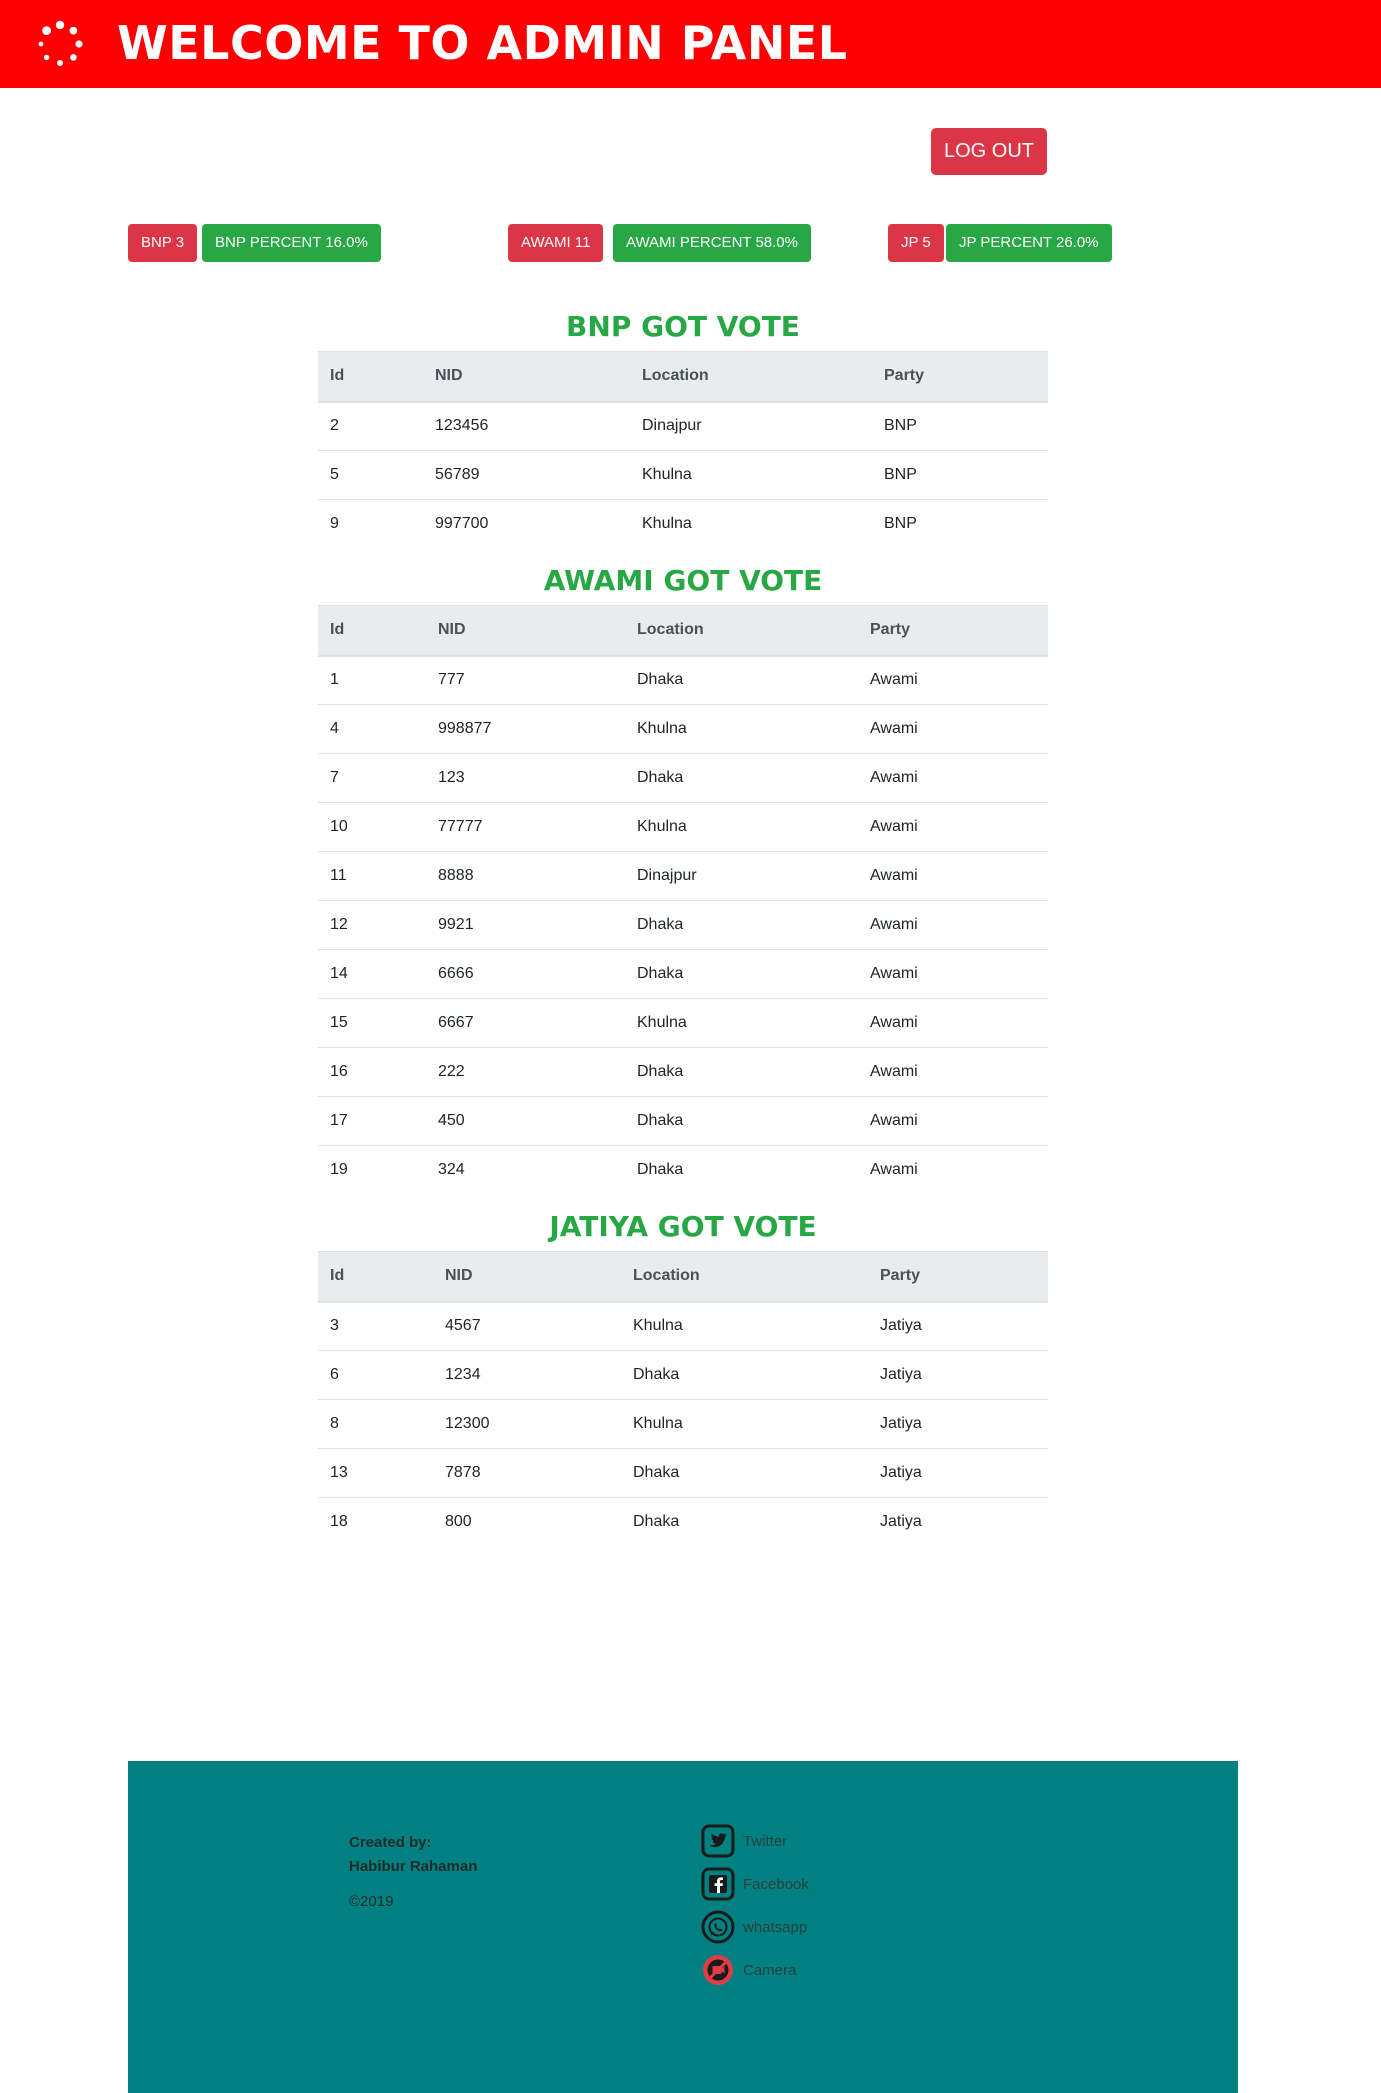  I want to click on table-row: 14 6666 Dhaka Awami, so click(683, 974).